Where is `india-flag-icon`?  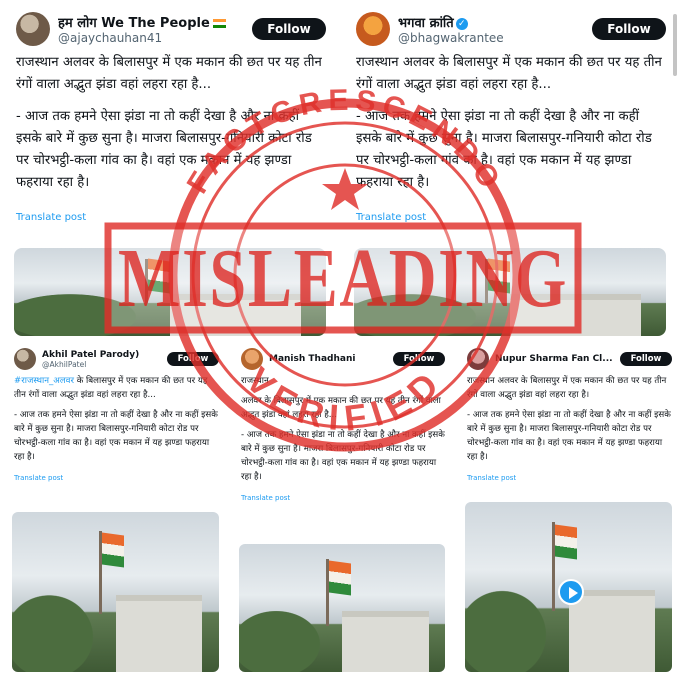 india-flag-icon is located at coordinates (219, 23).